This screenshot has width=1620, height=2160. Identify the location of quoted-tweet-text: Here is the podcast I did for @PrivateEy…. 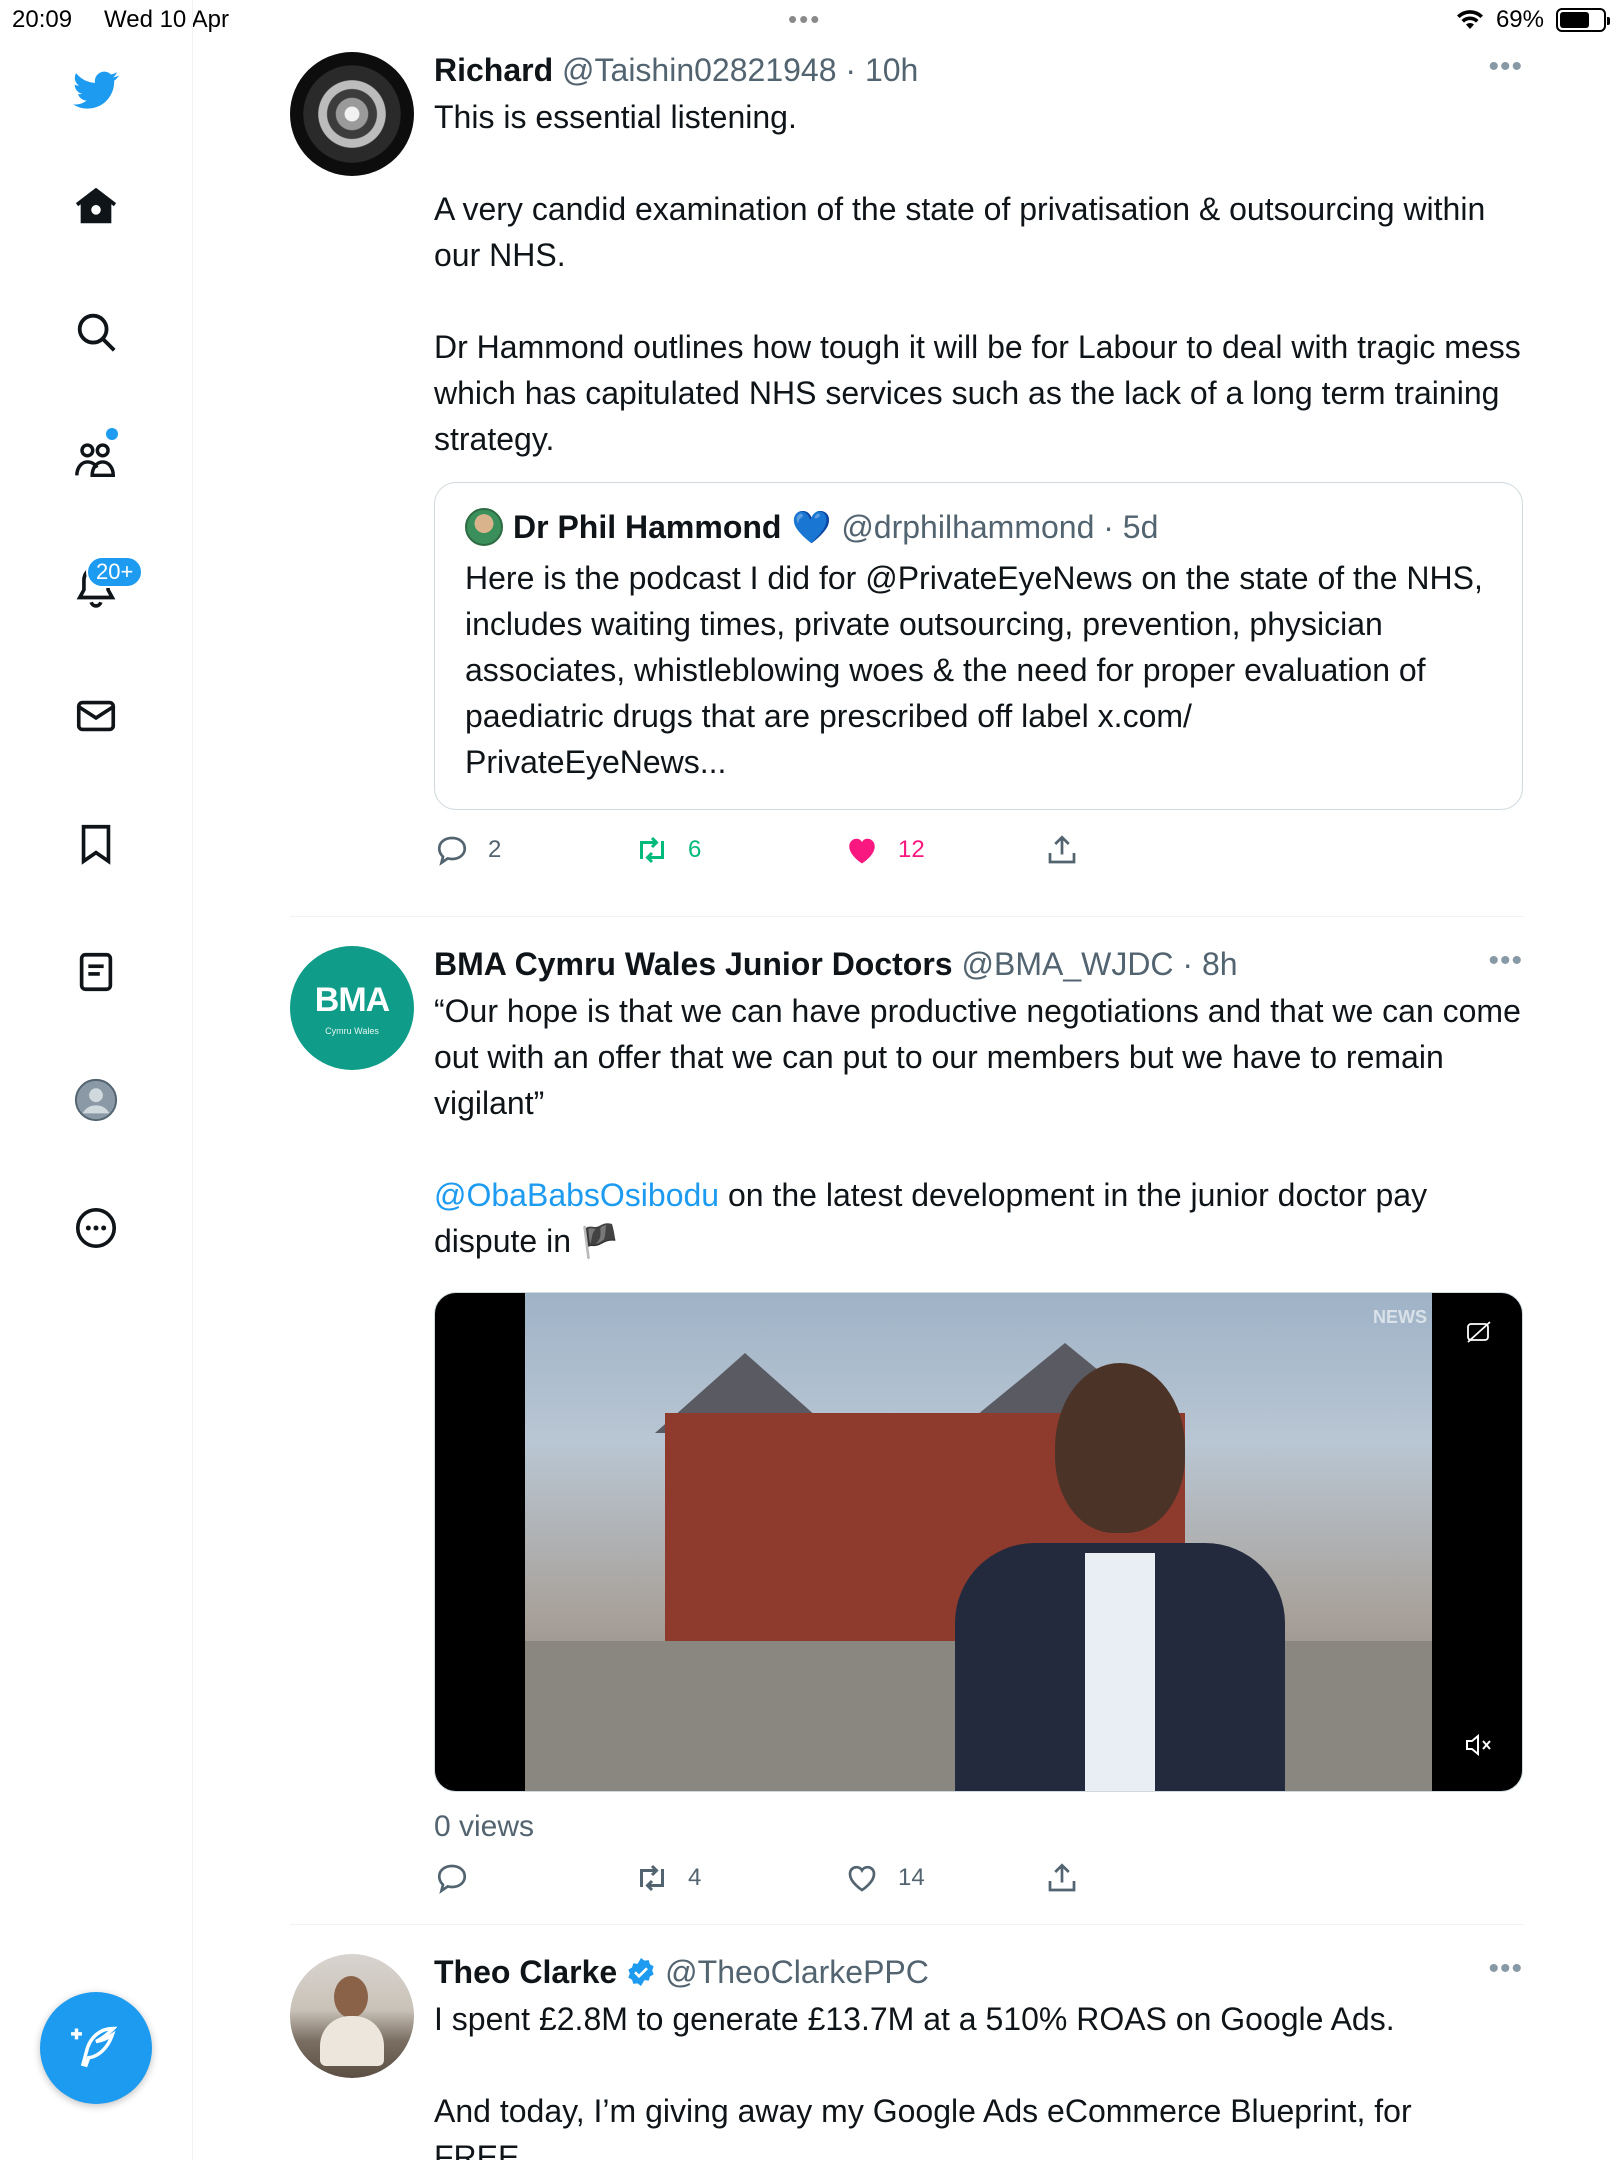
(974, 670).